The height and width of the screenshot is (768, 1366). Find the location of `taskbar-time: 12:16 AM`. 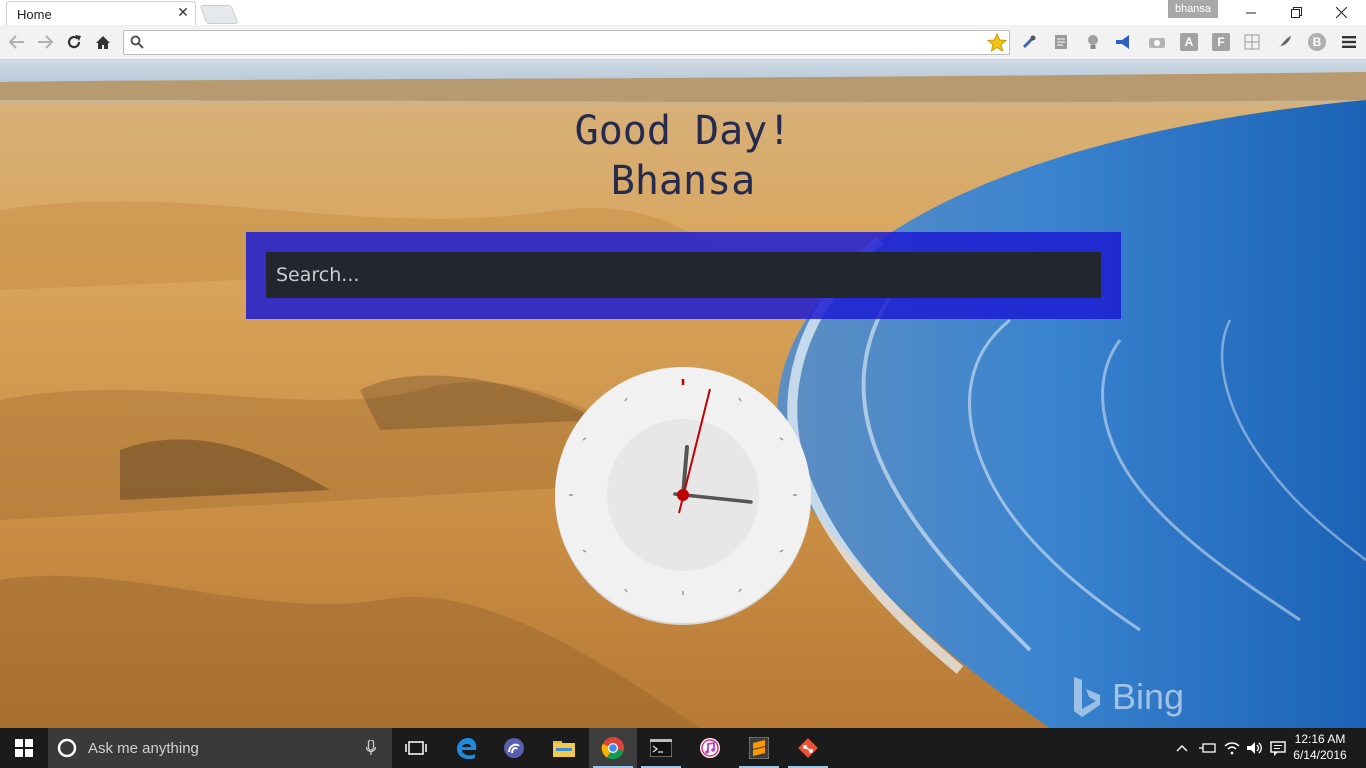

taskbar-time: 12:16 AM is located at coordinates (1320, 739).